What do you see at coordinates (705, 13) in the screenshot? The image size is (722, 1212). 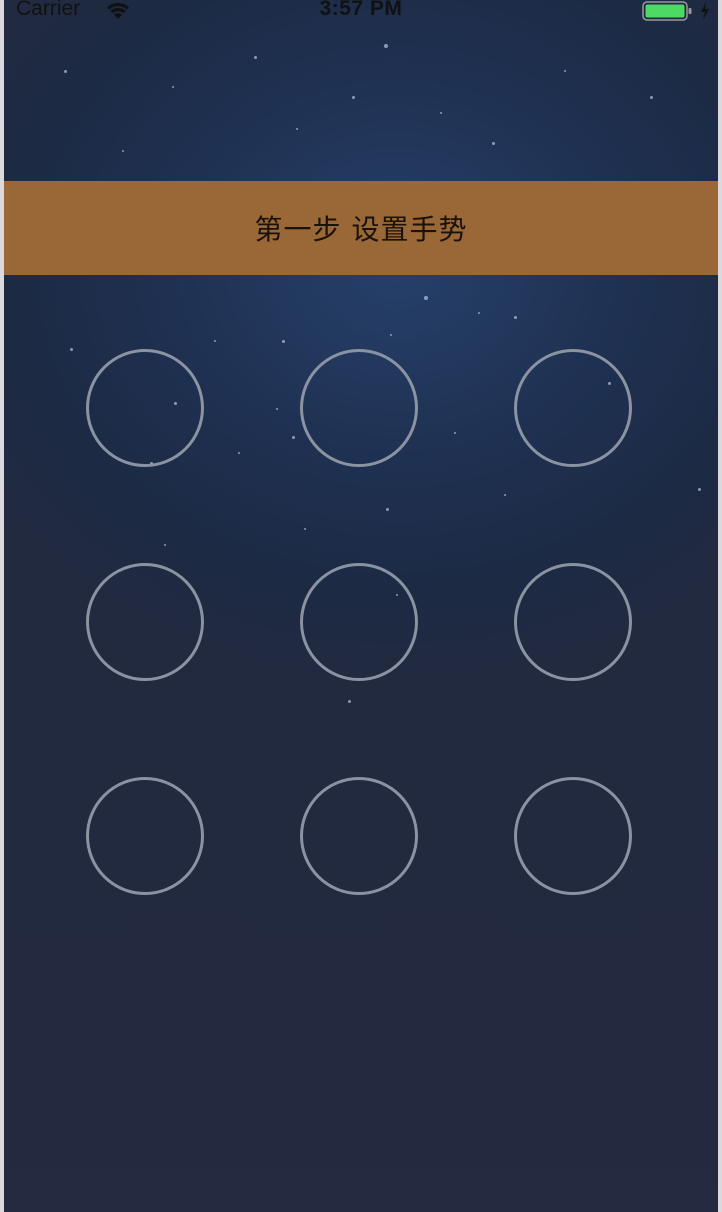 I see `lightning-bolt-icon` at bounding box center [705, 13].